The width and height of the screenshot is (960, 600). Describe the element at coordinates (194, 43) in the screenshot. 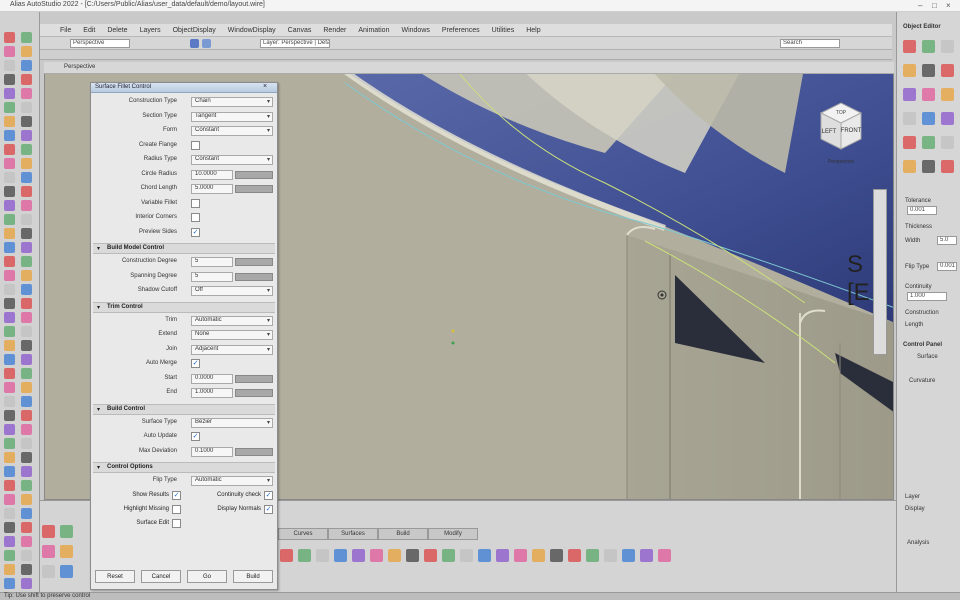

I see `select-icon` at that location.